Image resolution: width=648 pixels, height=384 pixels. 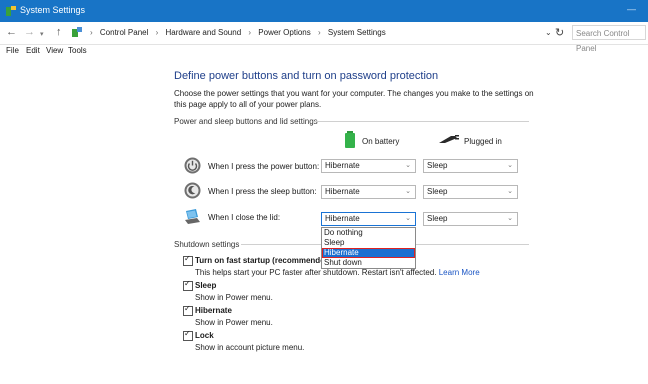 I want to click on power-plug-icon, so click(x=449, y=139).